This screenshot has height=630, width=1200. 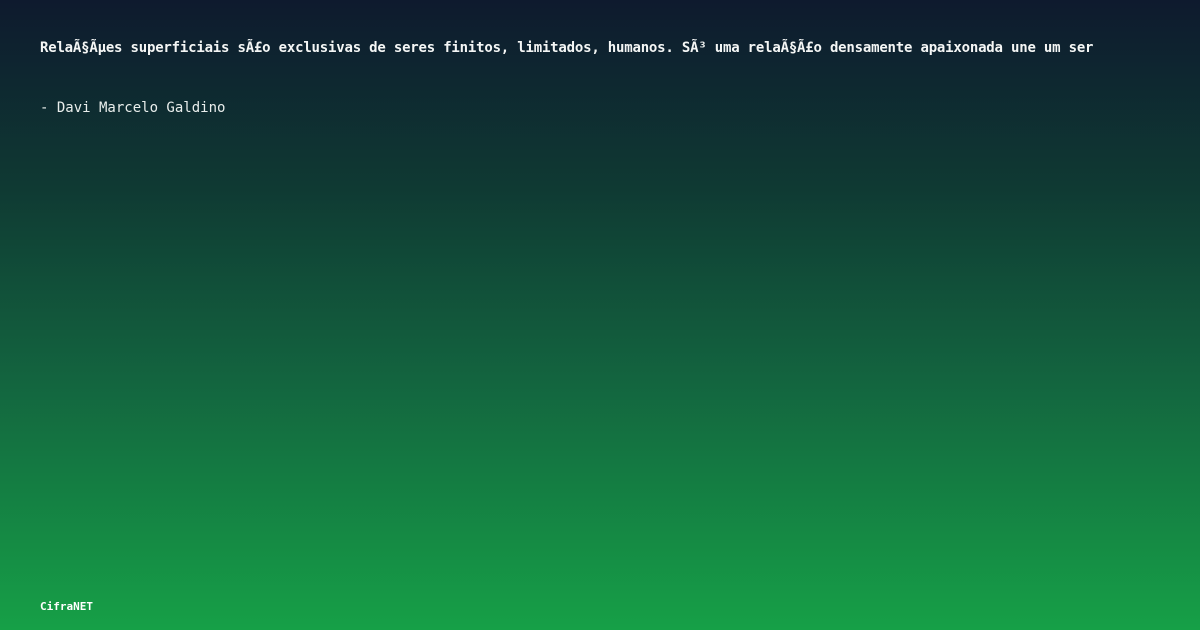 I want to click on quote-author: - Davi Marcelo Galdino, so click(x=133, y=108).